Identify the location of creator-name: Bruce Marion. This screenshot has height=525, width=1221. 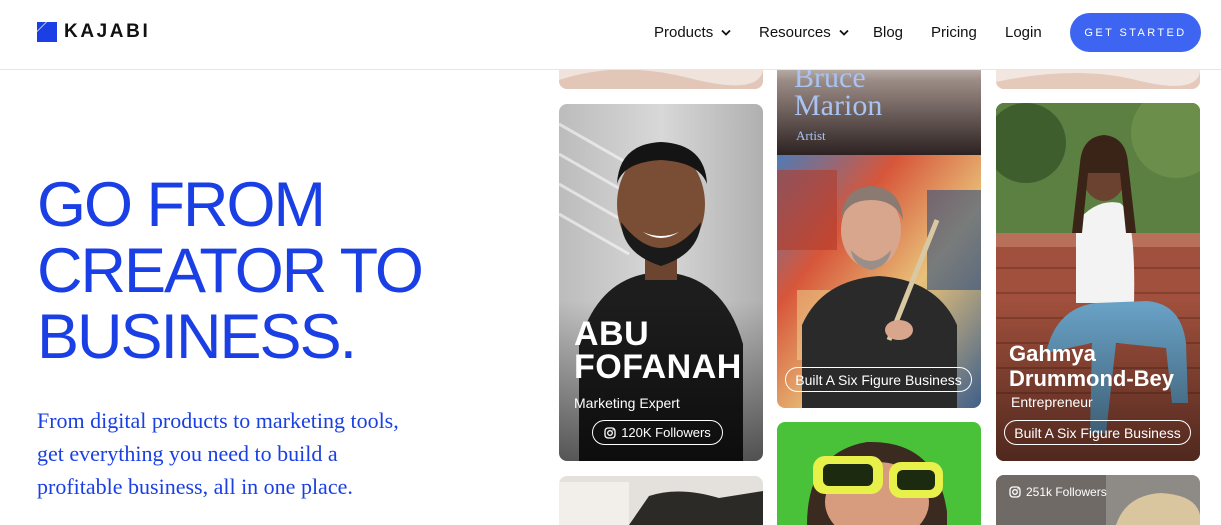
(838, 92).